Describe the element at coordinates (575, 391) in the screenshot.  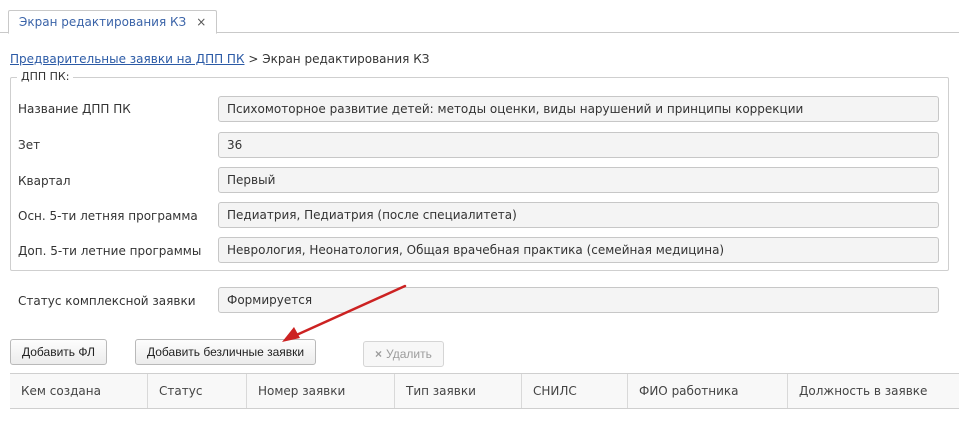
I see `column-header-snils: СНИЛС` at that location.